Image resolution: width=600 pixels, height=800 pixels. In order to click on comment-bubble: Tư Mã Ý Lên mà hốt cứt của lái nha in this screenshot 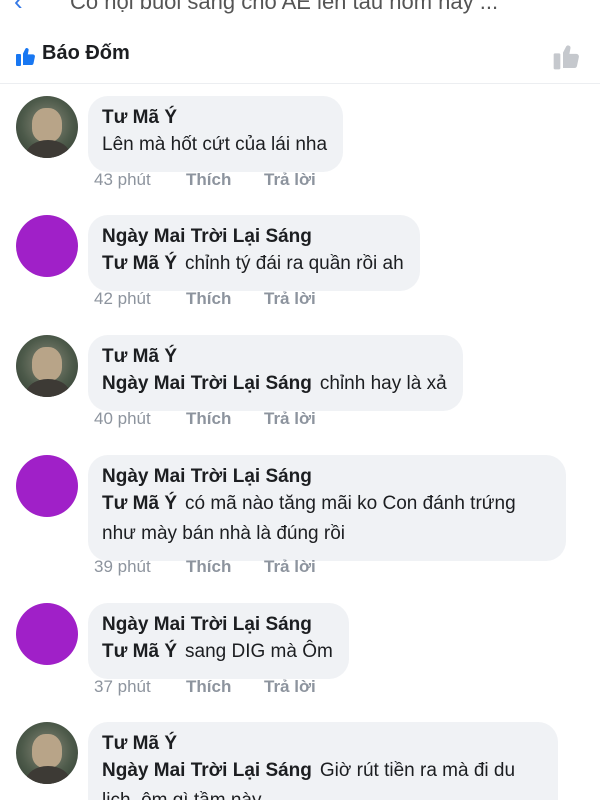, I will do `click(216, 134)`.